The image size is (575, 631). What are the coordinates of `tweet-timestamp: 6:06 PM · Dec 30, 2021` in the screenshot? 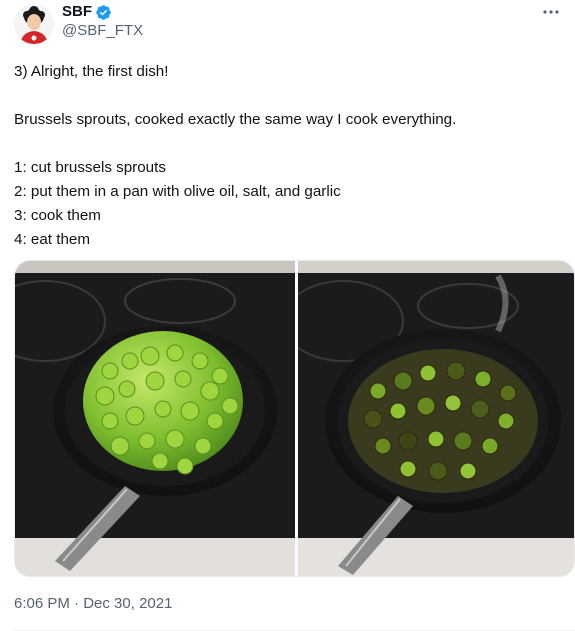 It's located at (93, 604).